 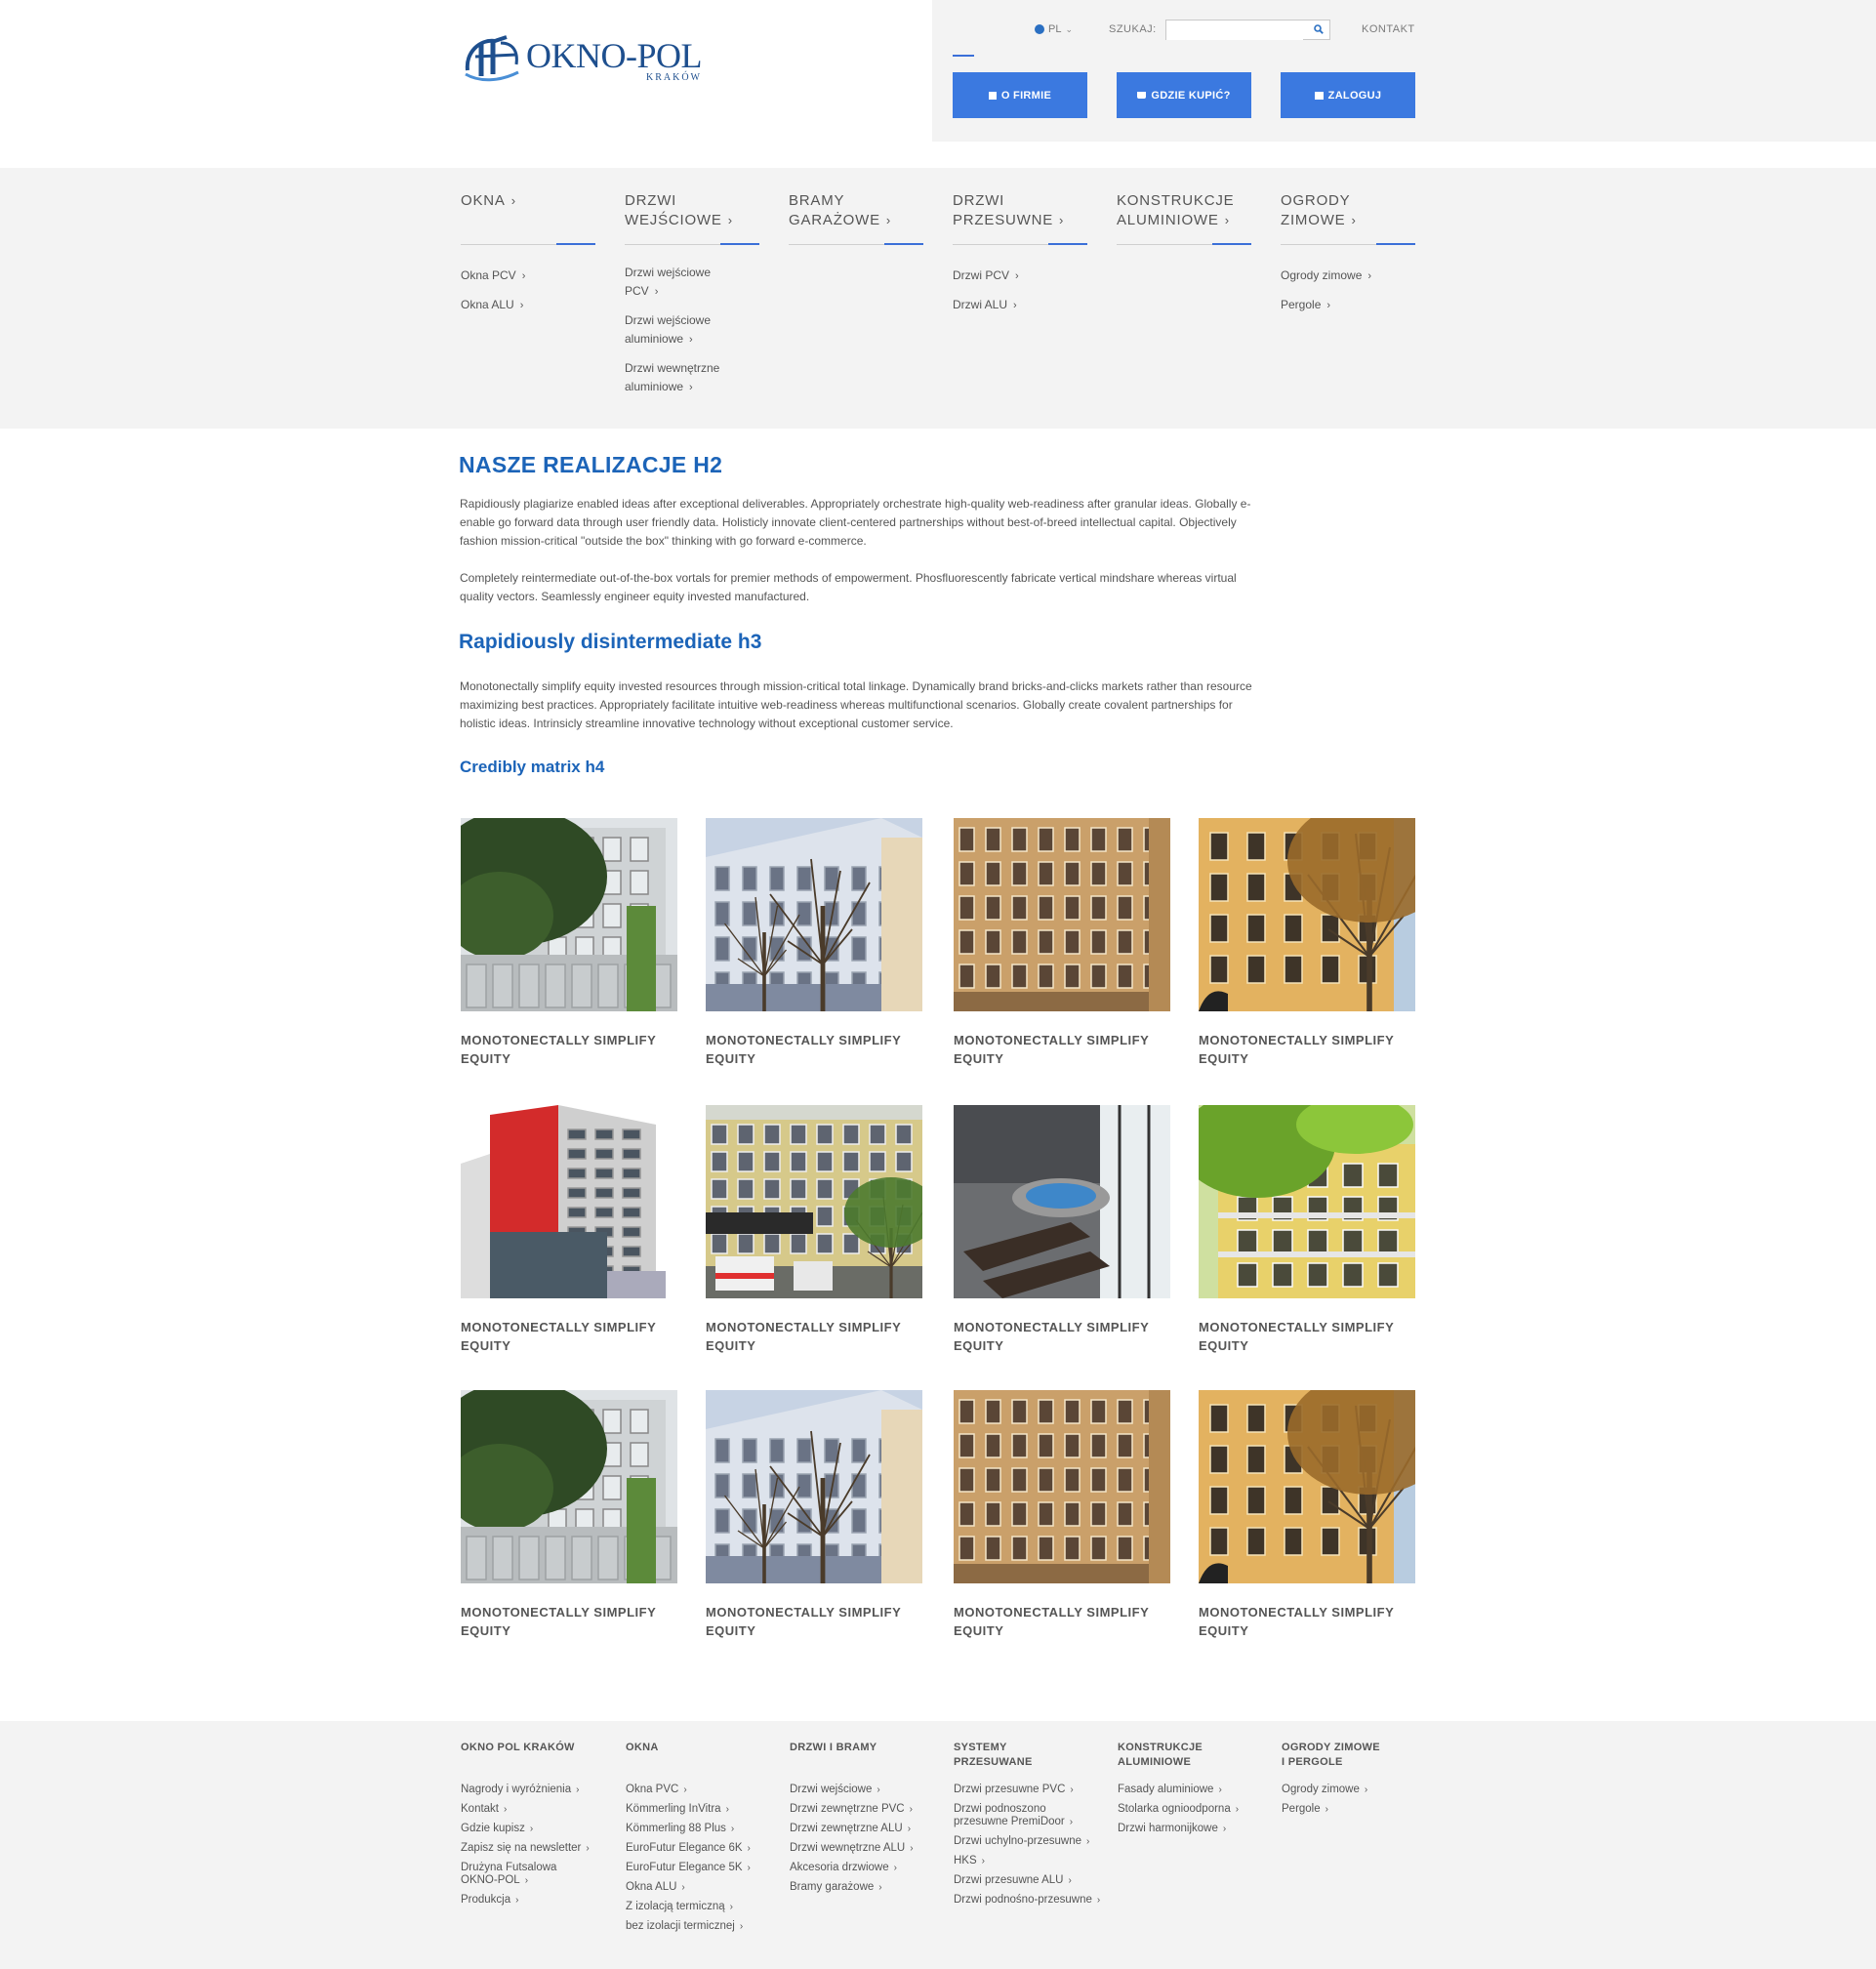 What do you see at coordinates (1184, 95) in the screenshot?
I see `gdzie-kupic-button: GDZIE KUPIĆ?` at bounding box center [1184, 95].